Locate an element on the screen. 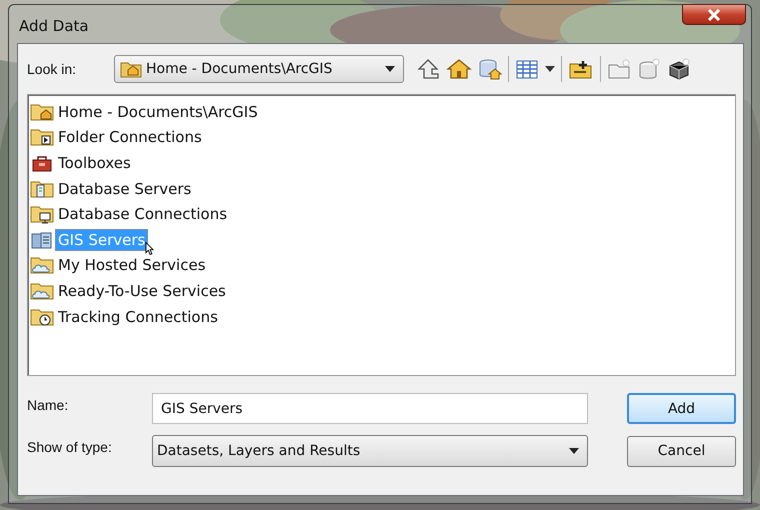  type-label: Show of type: is located at coordinates (70, 446).